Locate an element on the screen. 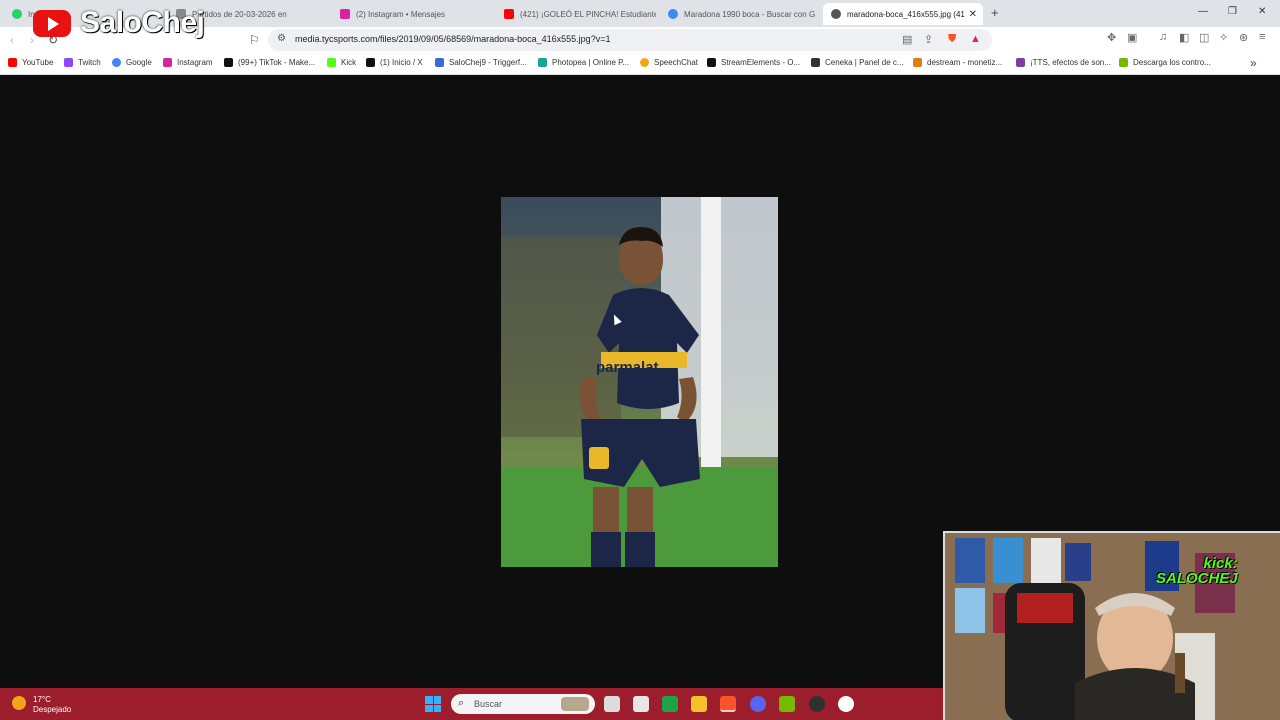 The width and height of the screenshot is (1280, 720). maradona-photo-graphic: parmalat is located at coordinates (639, 382).